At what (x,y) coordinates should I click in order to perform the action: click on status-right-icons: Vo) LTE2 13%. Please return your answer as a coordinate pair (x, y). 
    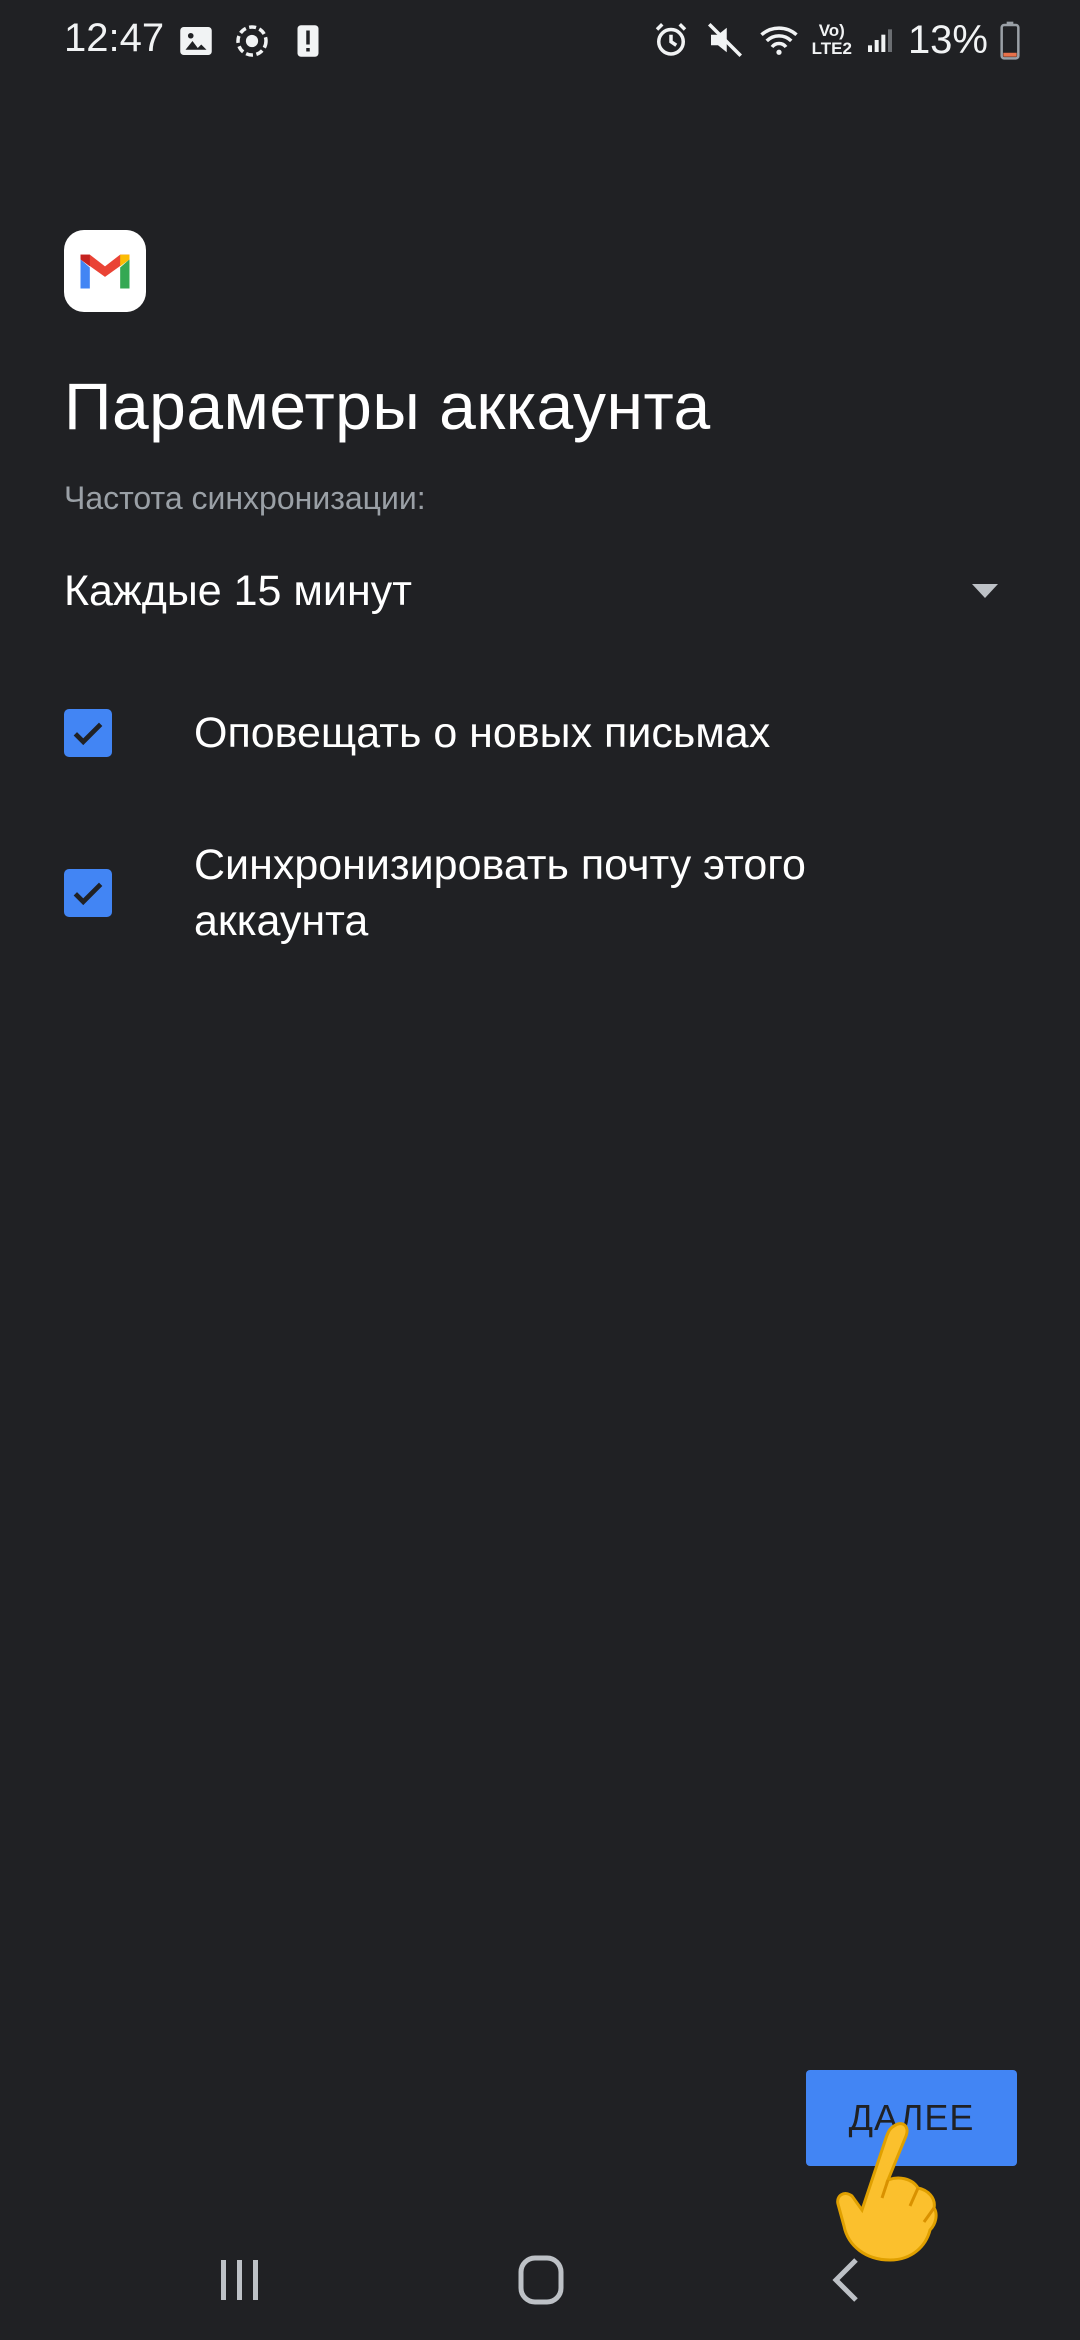
    Looking at the image, I should click on (835, 40).